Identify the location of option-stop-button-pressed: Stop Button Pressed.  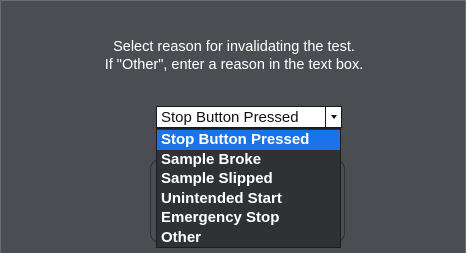
(248, 140).